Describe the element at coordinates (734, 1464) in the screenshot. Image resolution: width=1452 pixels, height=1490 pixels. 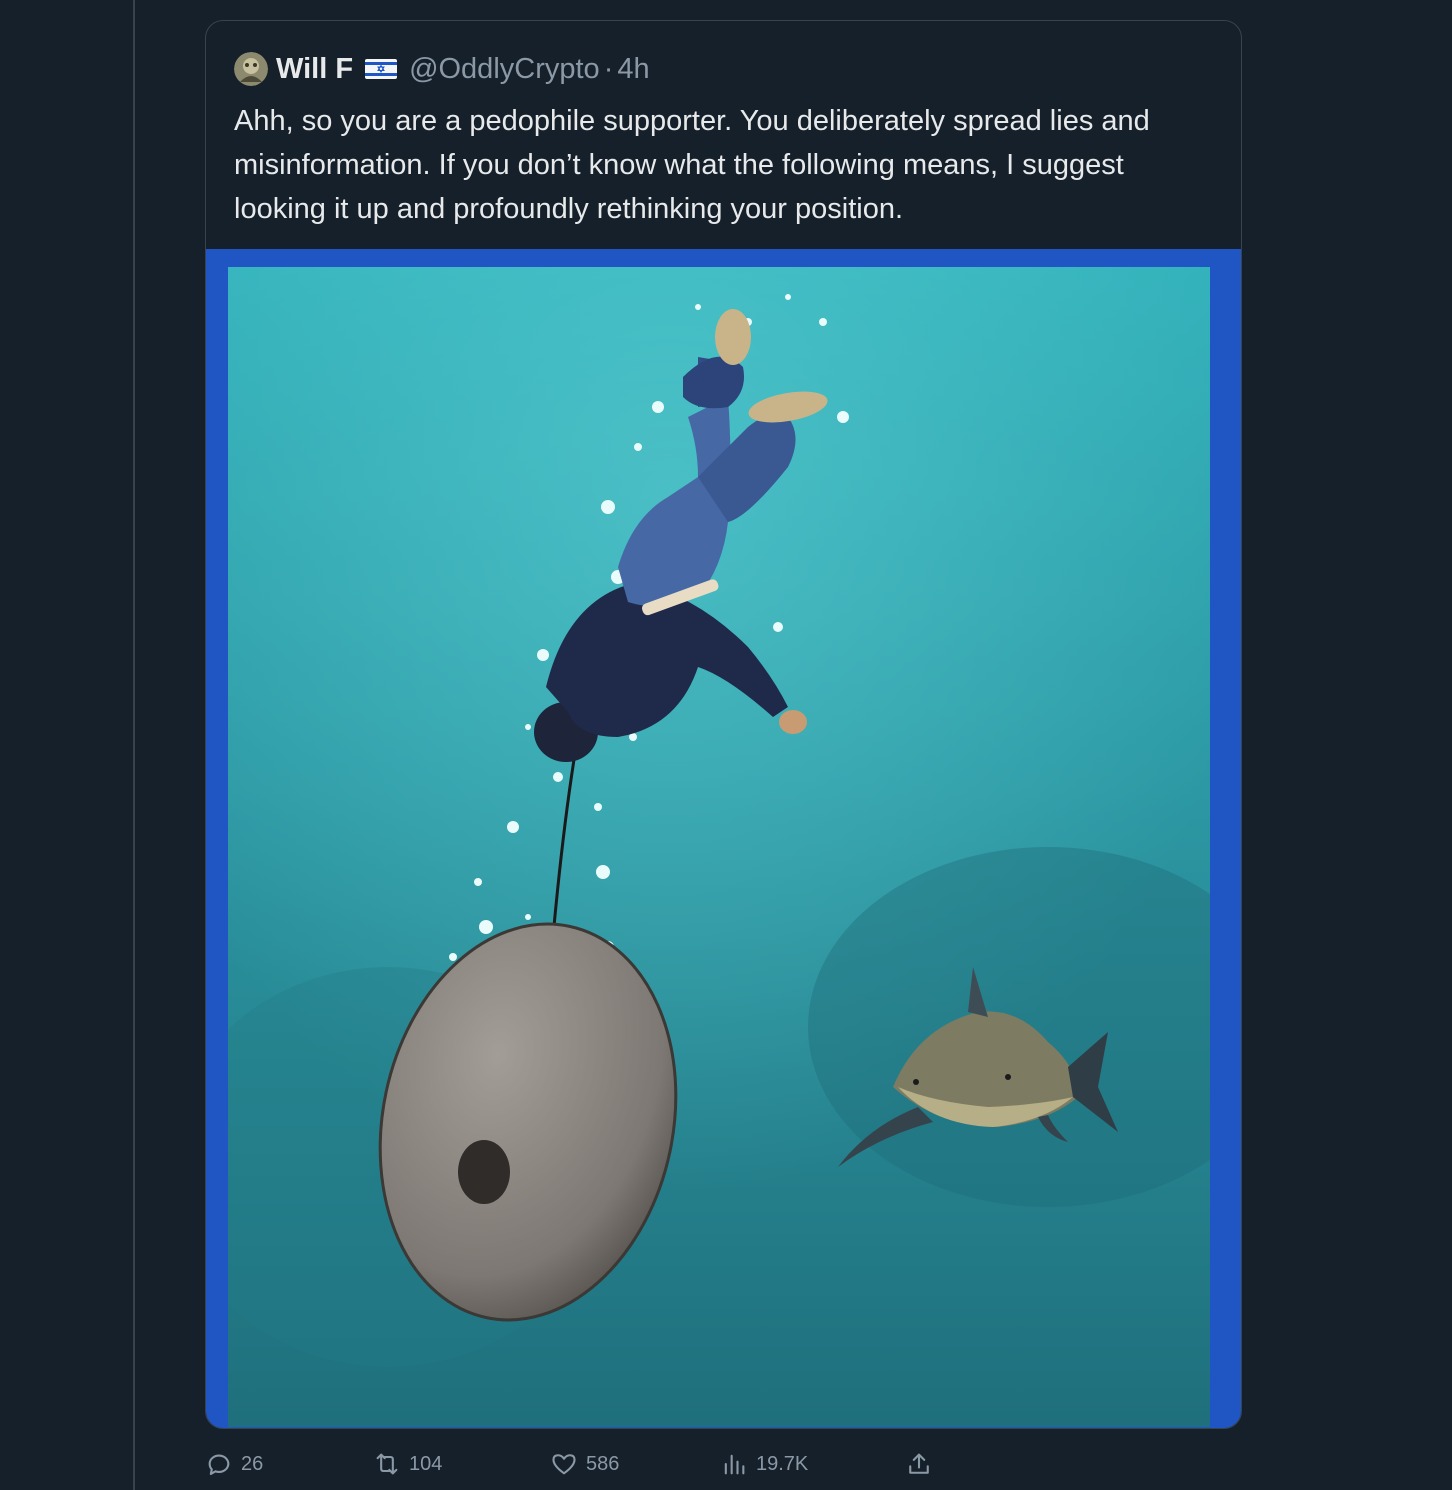
I see `views-icon` at that location.